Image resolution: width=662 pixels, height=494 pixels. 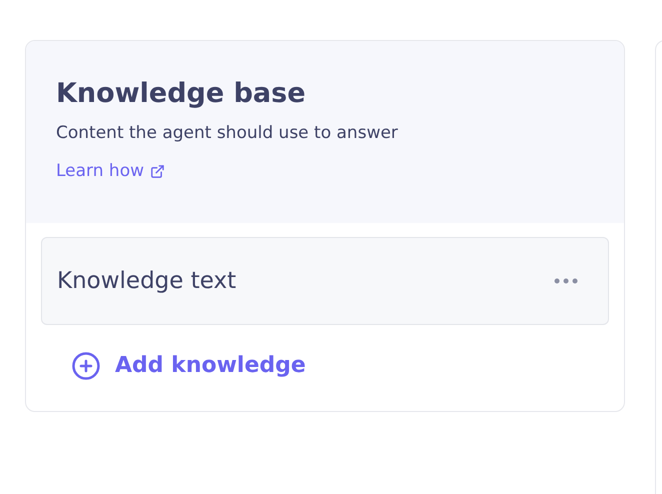 What do you see at coordinates (188, 365) in the screenshot?
I see `add-knowledge-button: Add knowledge` at bounding box center [188, 365].